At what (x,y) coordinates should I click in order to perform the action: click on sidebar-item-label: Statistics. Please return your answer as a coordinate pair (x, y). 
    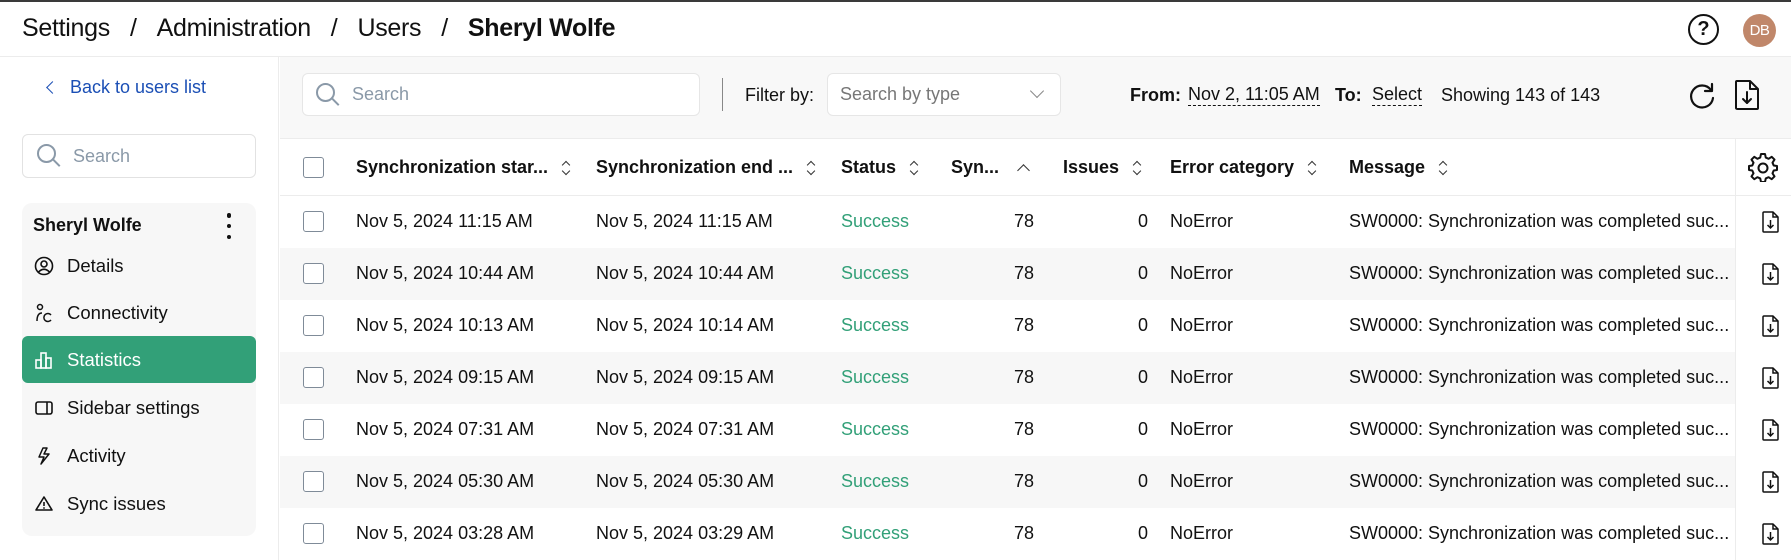
    Looking at the image, I should click on (104, 359).